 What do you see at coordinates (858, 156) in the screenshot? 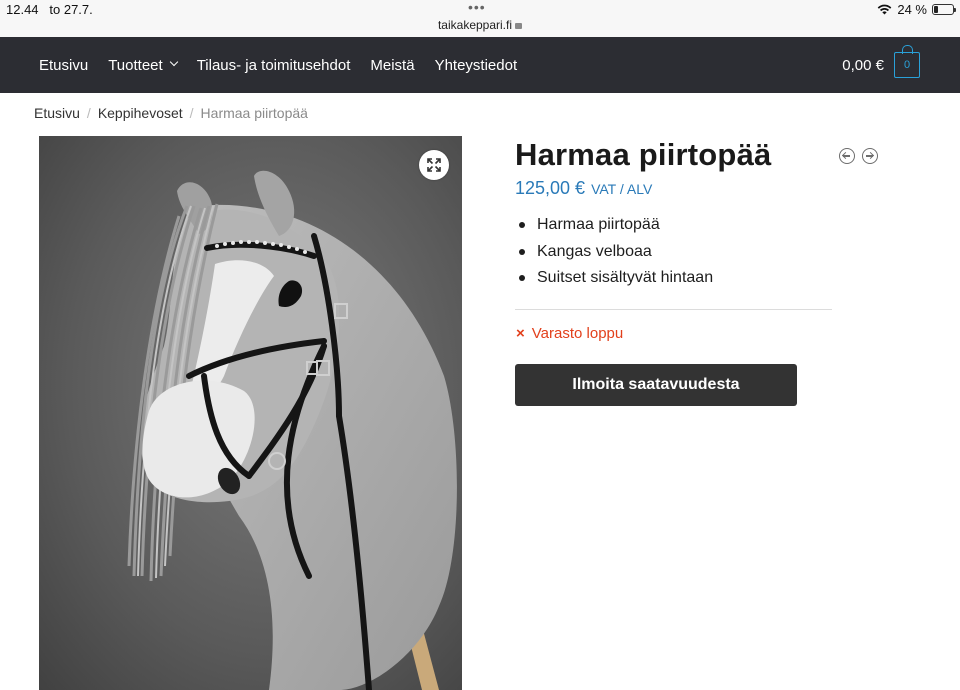
I see `product-navigation` at bounding box center [858, 156].